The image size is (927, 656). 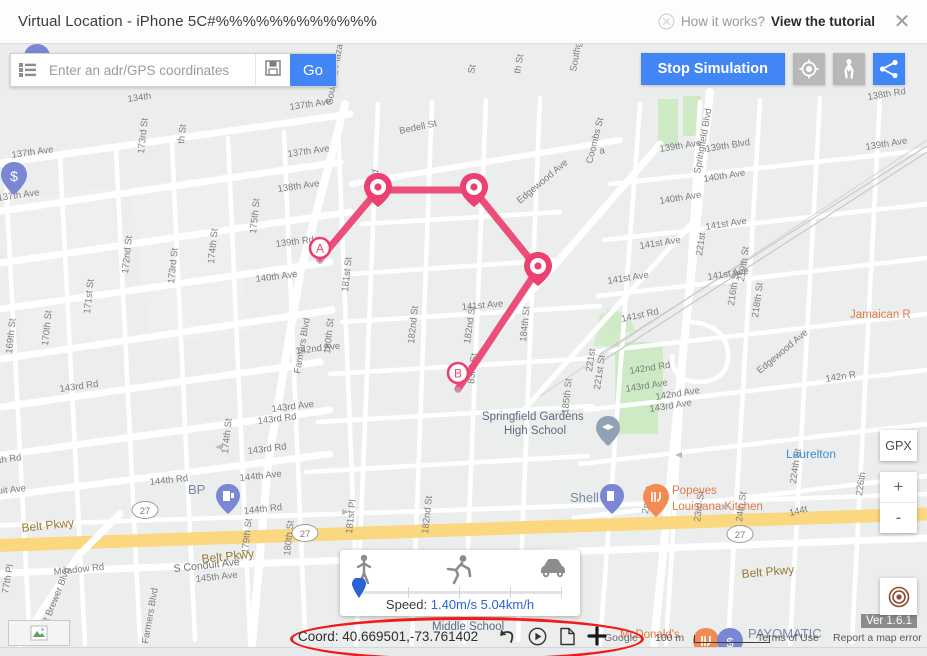 What do you see at coordinates (877, 638) in the screenshot?
I see `report-map-error-link: Report a map error` at bounding box center [877, 638].